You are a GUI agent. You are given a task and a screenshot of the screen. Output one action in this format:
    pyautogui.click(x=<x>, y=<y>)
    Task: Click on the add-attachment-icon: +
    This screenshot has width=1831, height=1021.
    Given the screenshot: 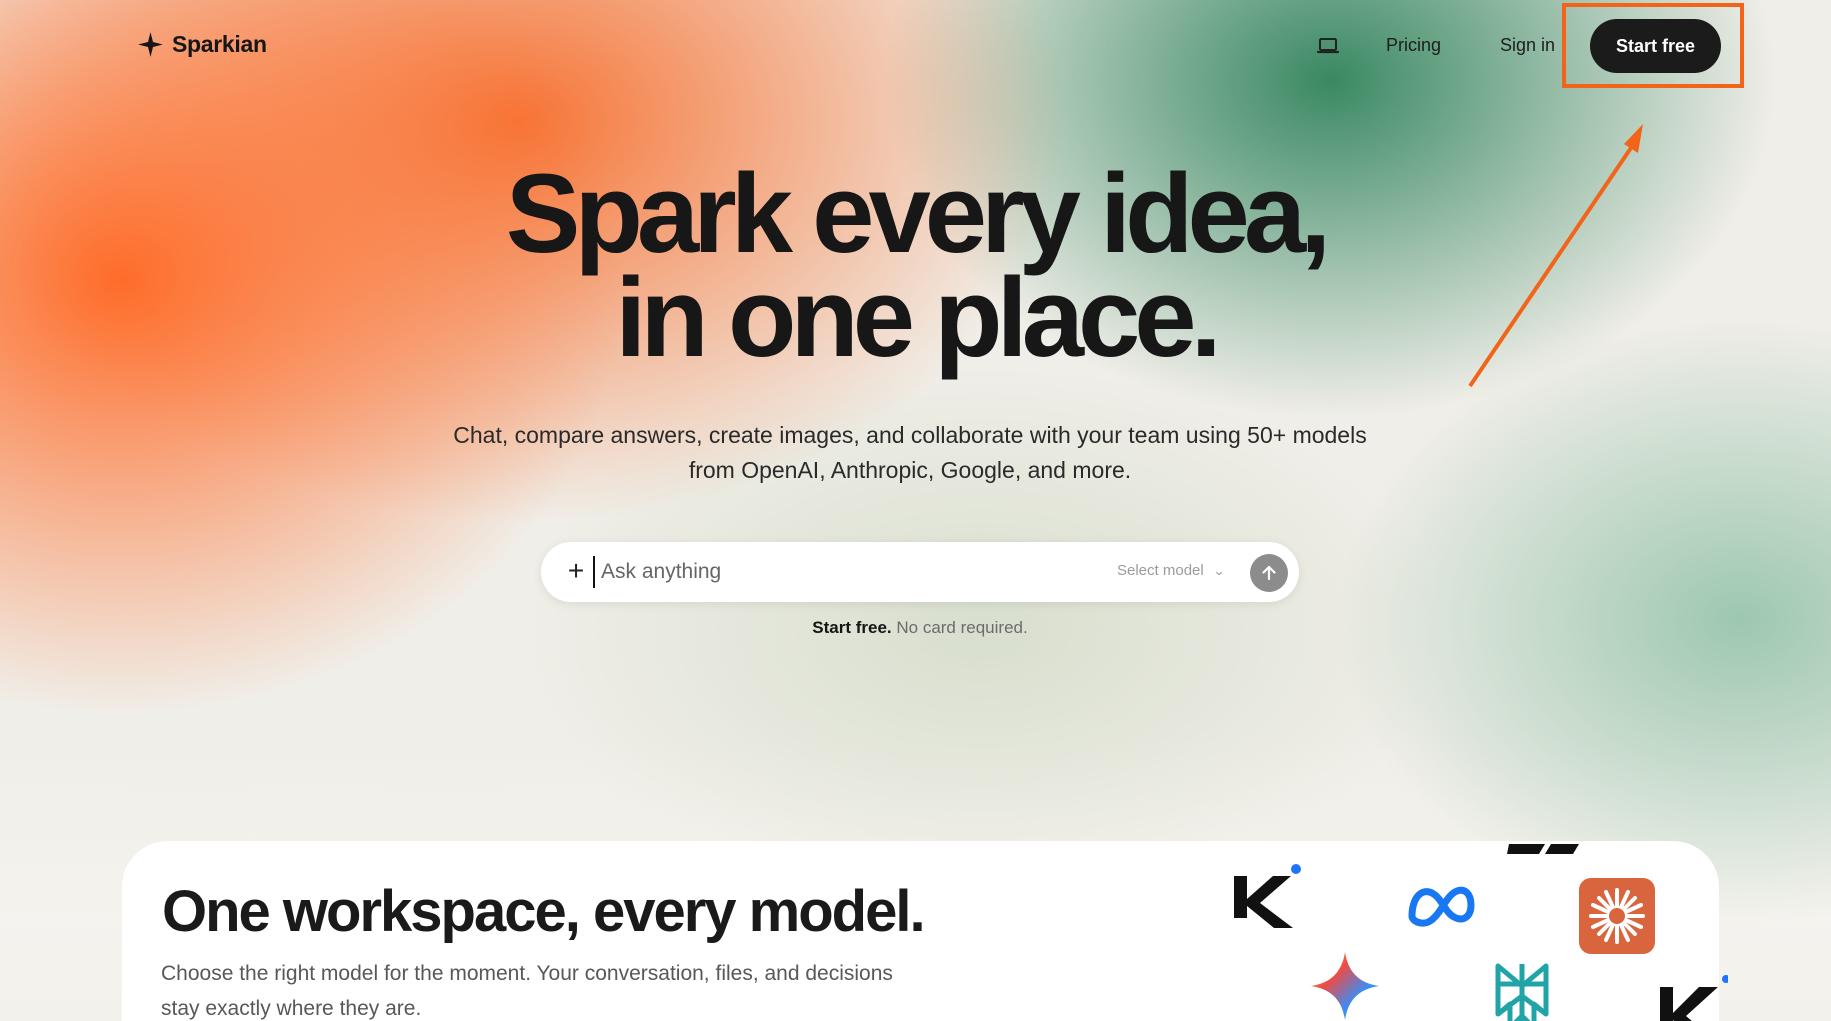 What is the action you would take?
    pyautogui.click(x=576, y=572)
    